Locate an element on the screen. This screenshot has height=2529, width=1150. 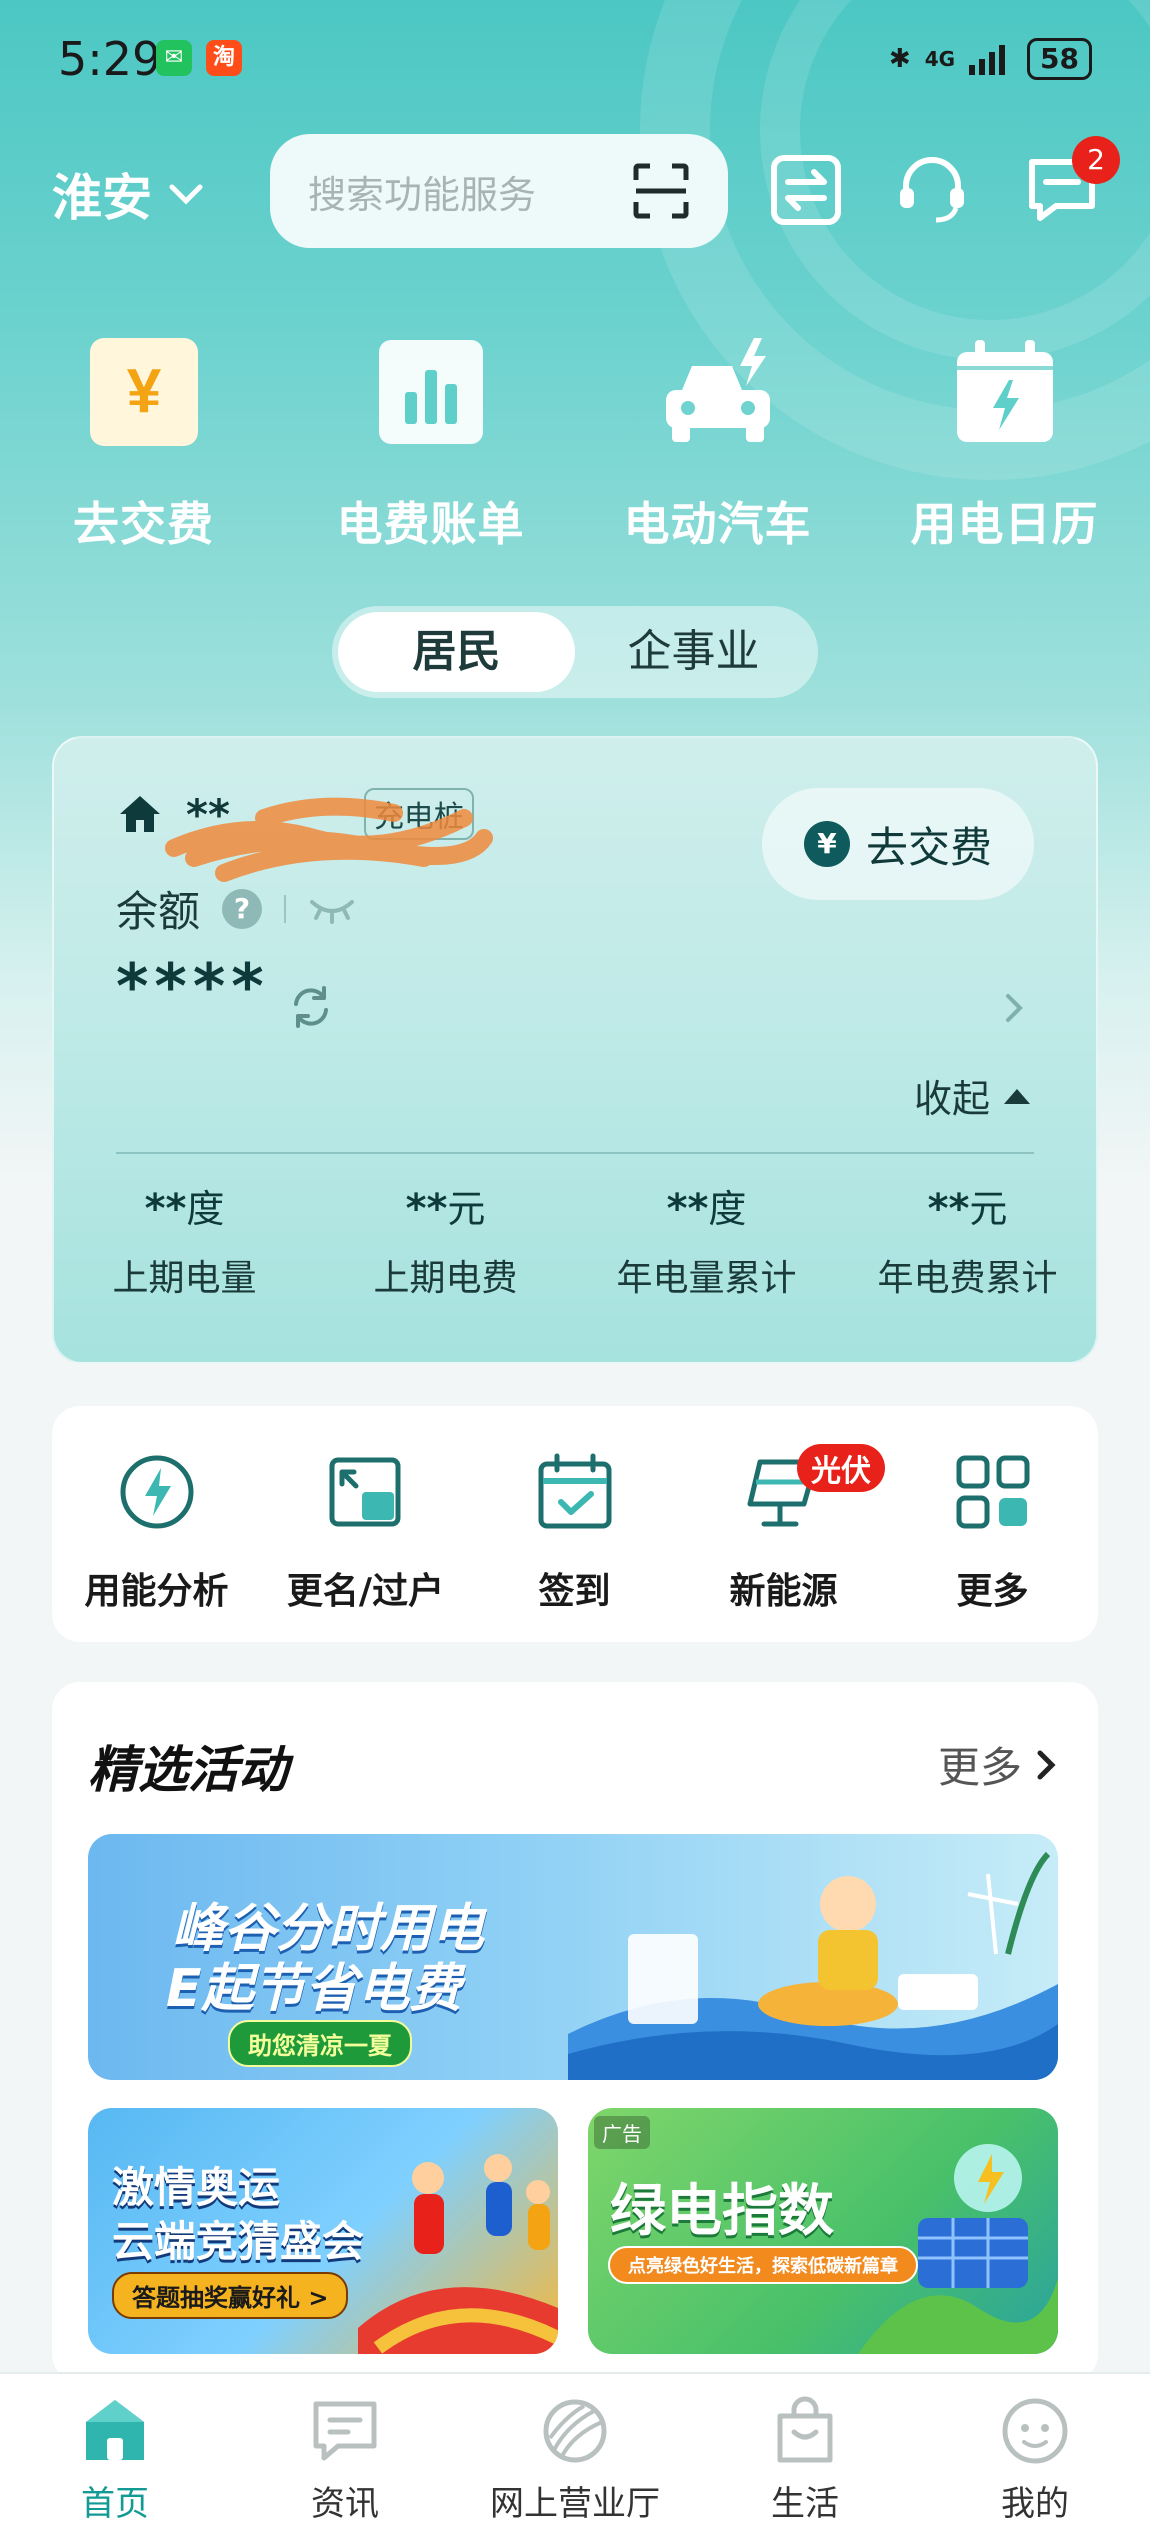
status-time: 5:29 is located at coordinates (110, 59).